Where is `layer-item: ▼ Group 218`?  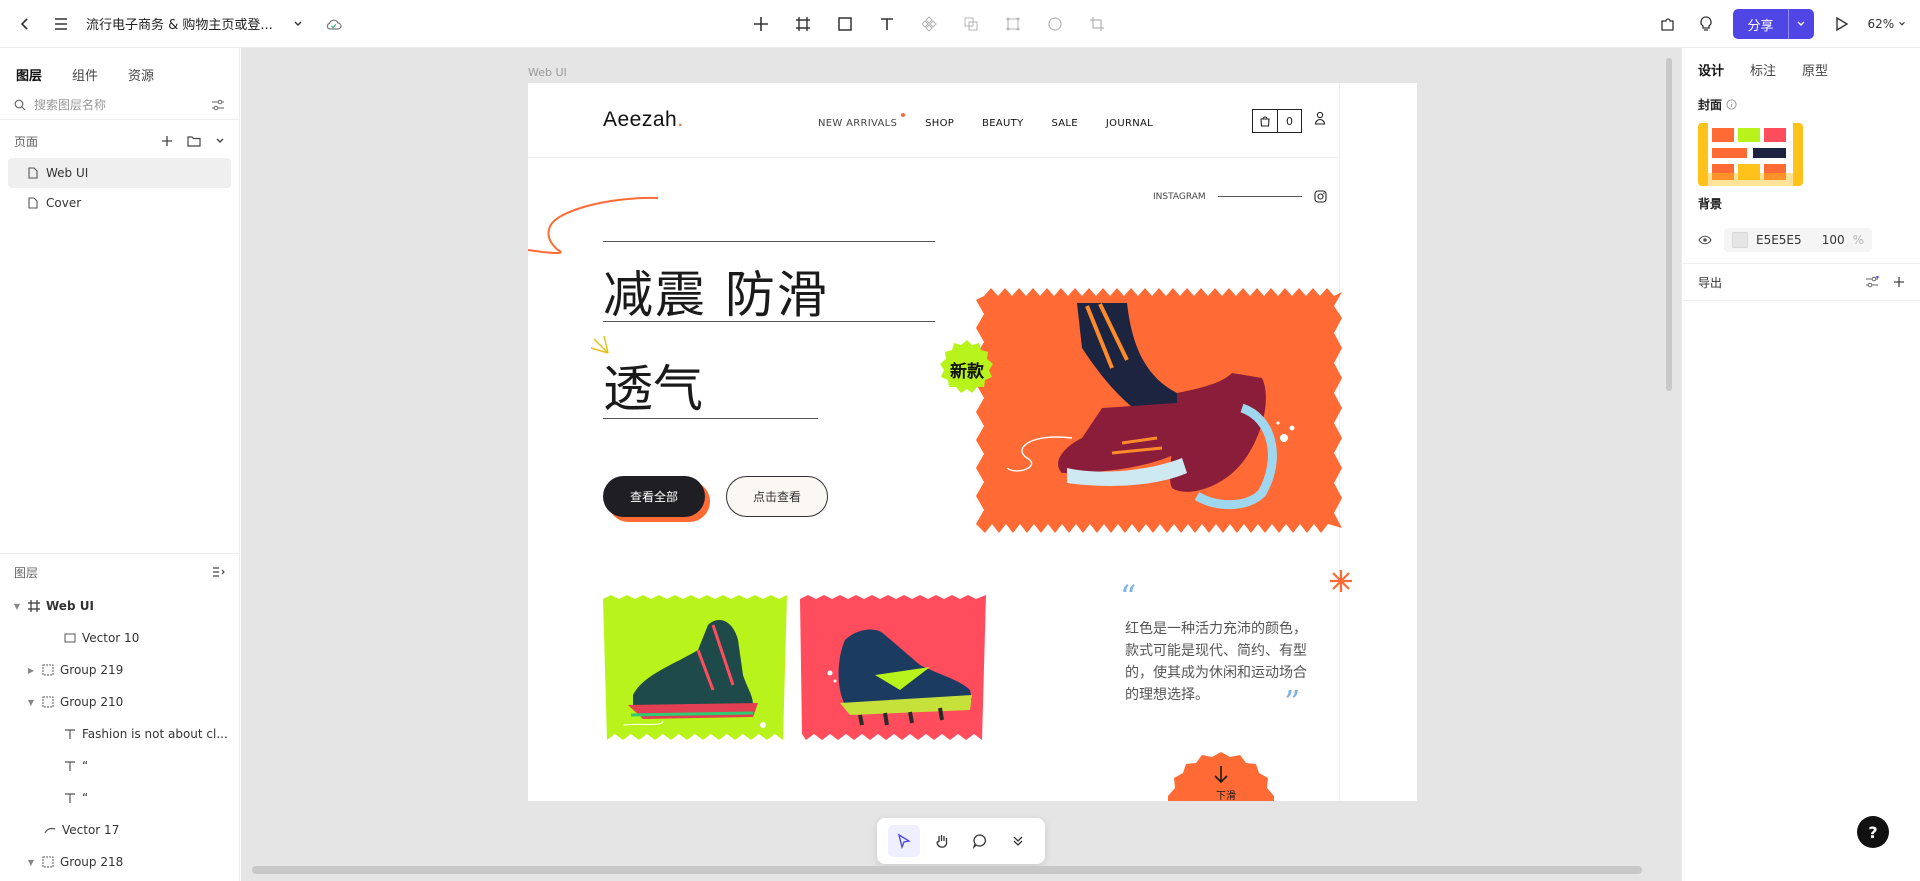 layer-item: ▼ Group 218 is located at coordinates (120, 862).